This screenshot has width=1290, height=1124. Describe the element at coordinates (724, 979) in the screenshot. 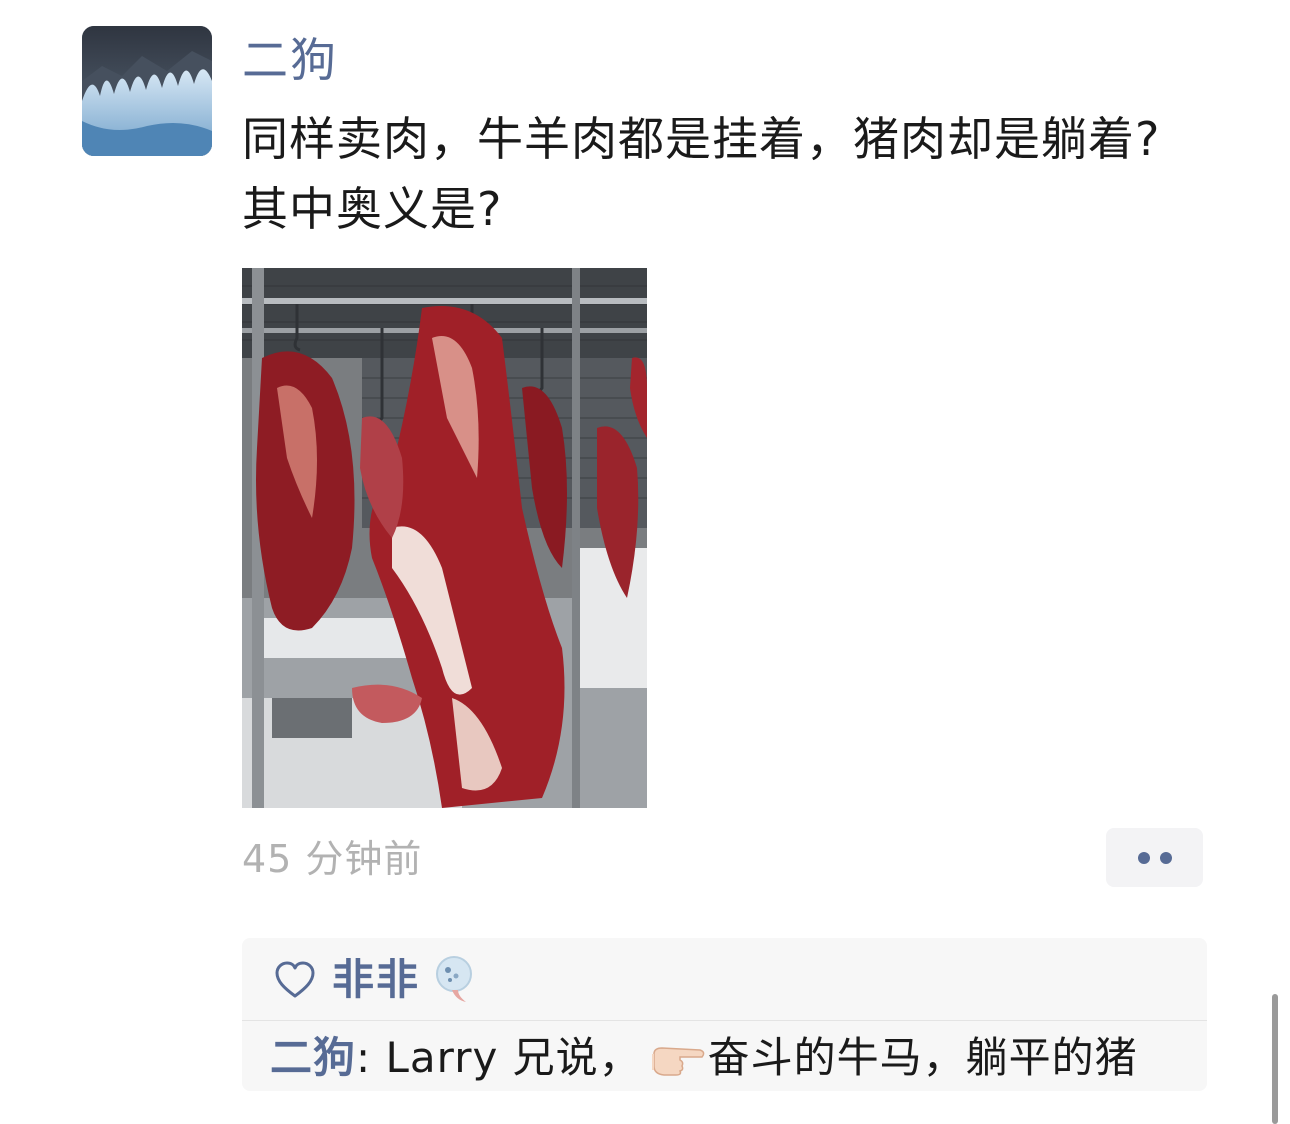

I see `likes-row: 非非` at that location.